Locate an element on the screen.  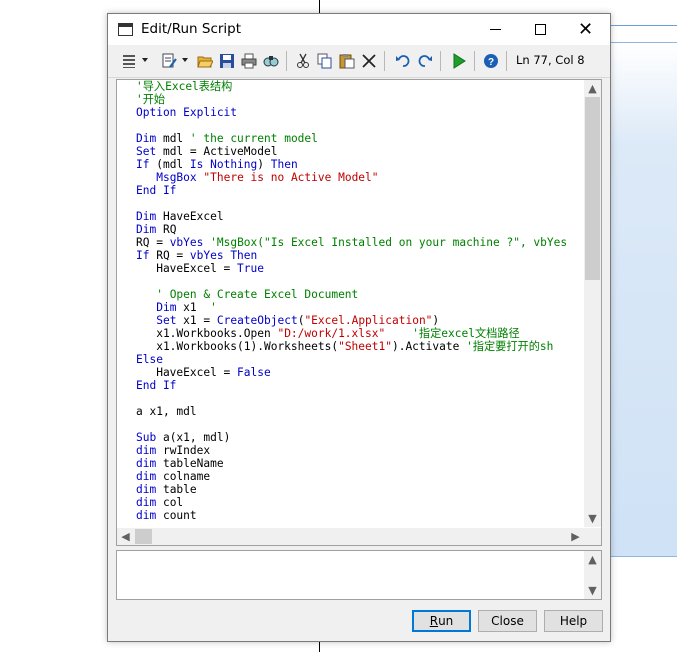
output-pane: ▲ ▼ is located at coordinates (359, 575).